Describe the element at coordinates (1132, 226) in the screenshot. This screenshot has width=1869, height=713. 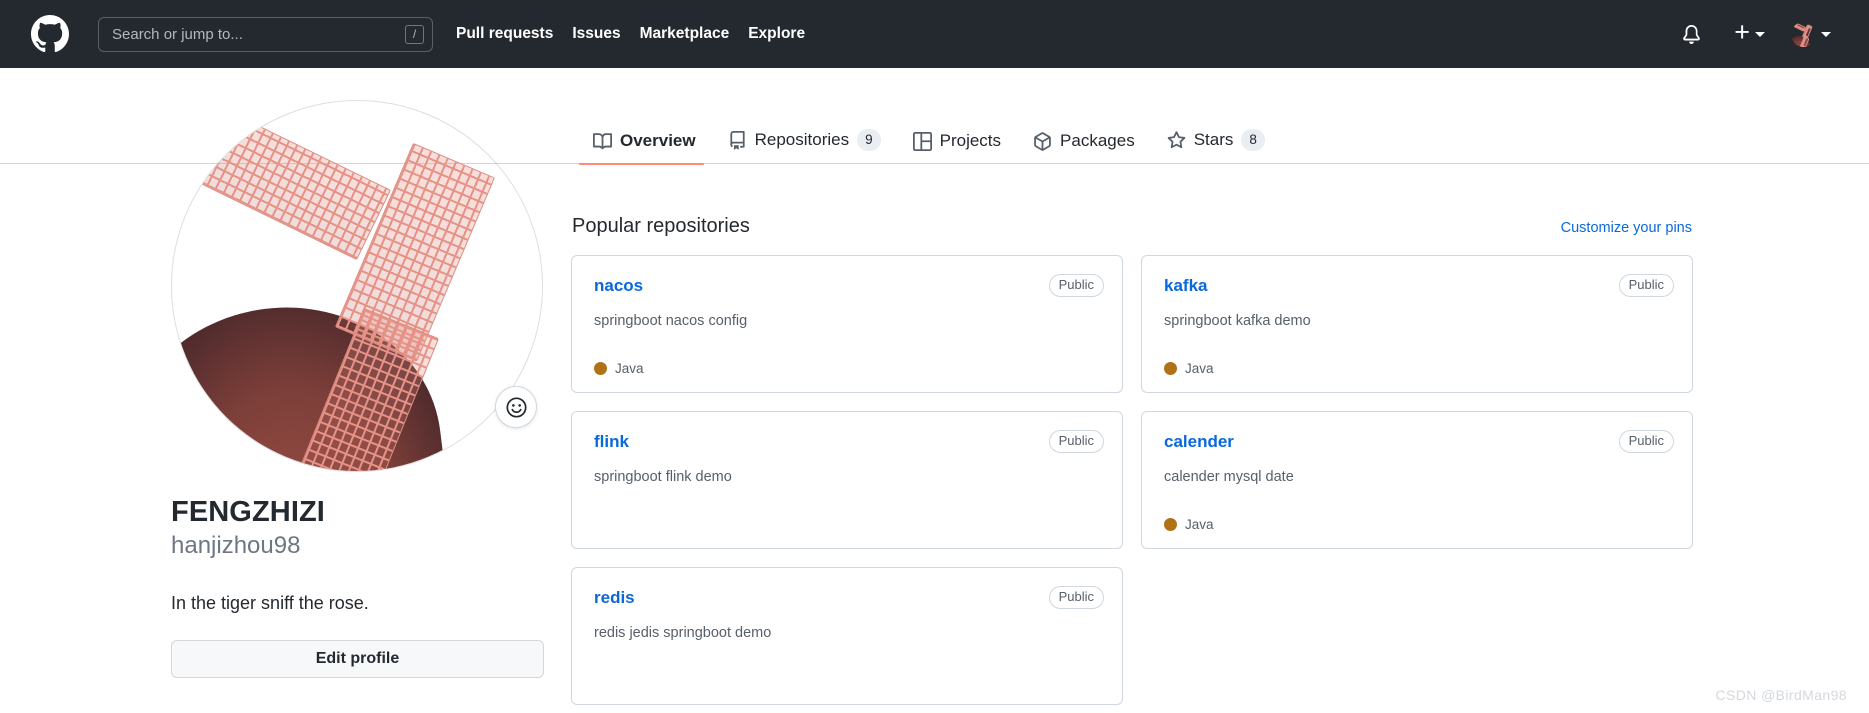
I see `popular-repositories-header: Popular repositories Customize your pins` at that location.